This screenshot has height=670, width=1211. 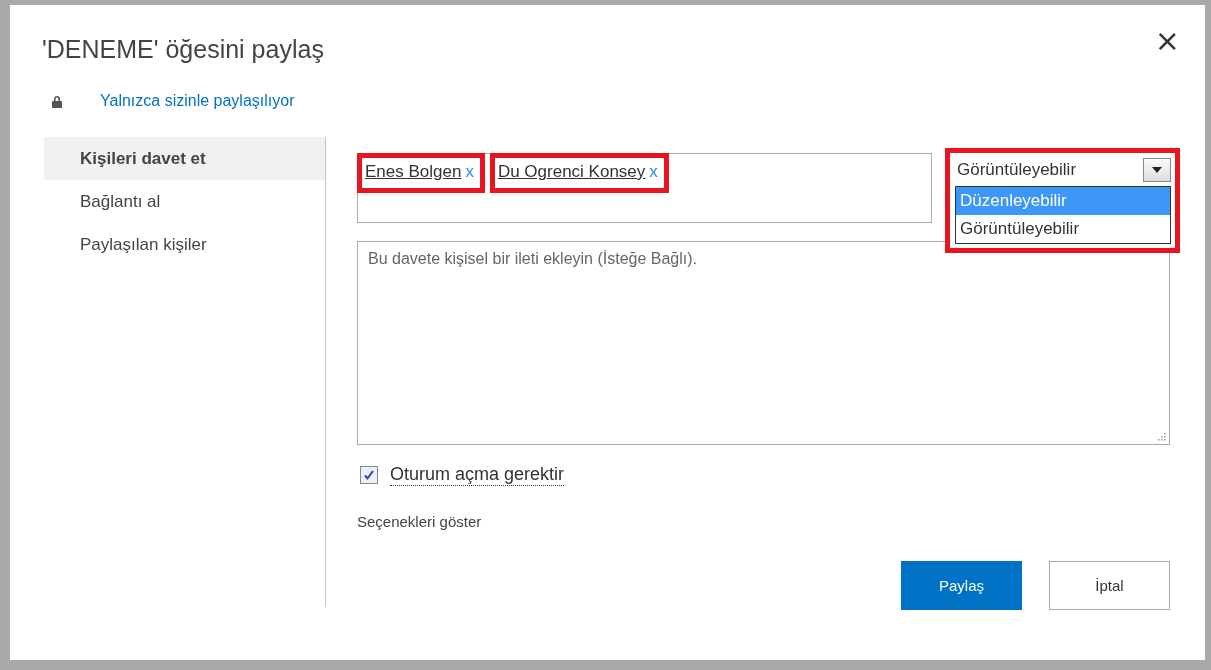 What do you see at coordinates (413, 172) in the screenshot?
I see `person-link: Enes Bolgen` at bounding box center [413, 172].